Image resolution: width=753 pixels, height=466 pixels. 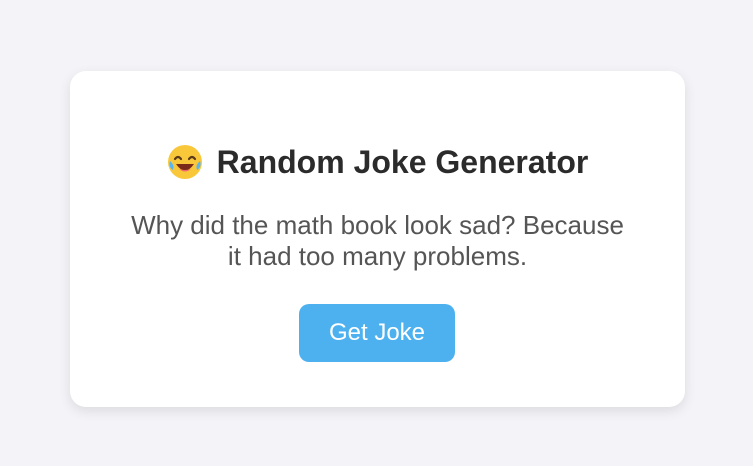 I want to click on page-title: Random Joke Generator, so click(x=402, y=162).